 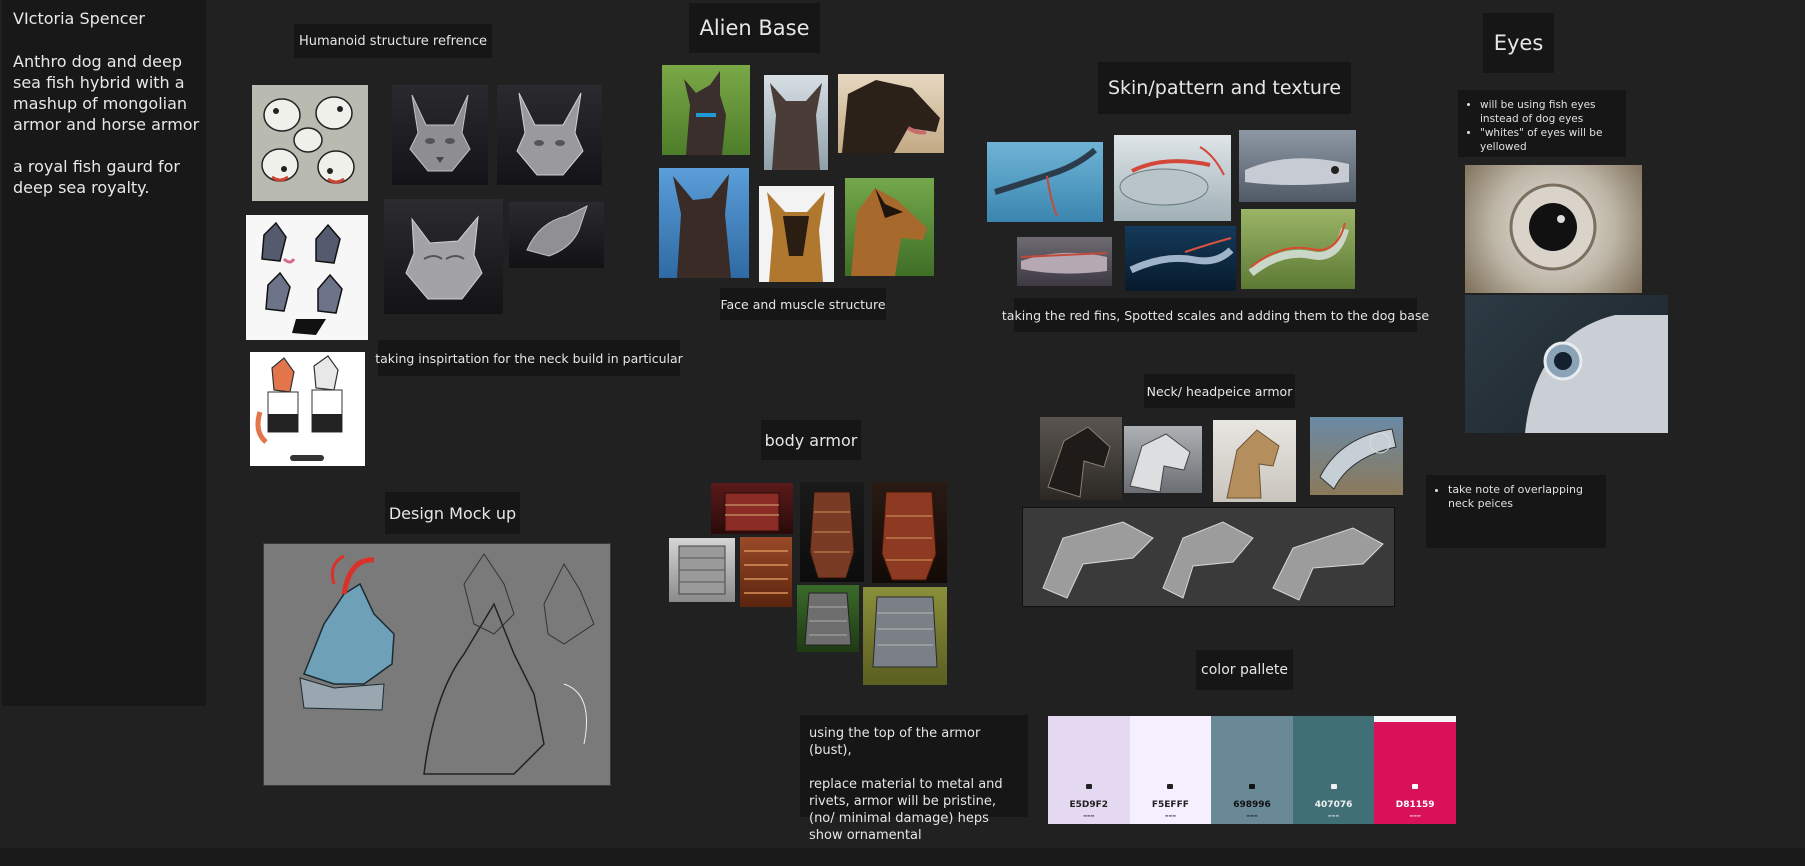 What do you see at coordinates (299, 408) in the screenshot?
I see `fox-characters-sketch` at bounding box center [299, 408].